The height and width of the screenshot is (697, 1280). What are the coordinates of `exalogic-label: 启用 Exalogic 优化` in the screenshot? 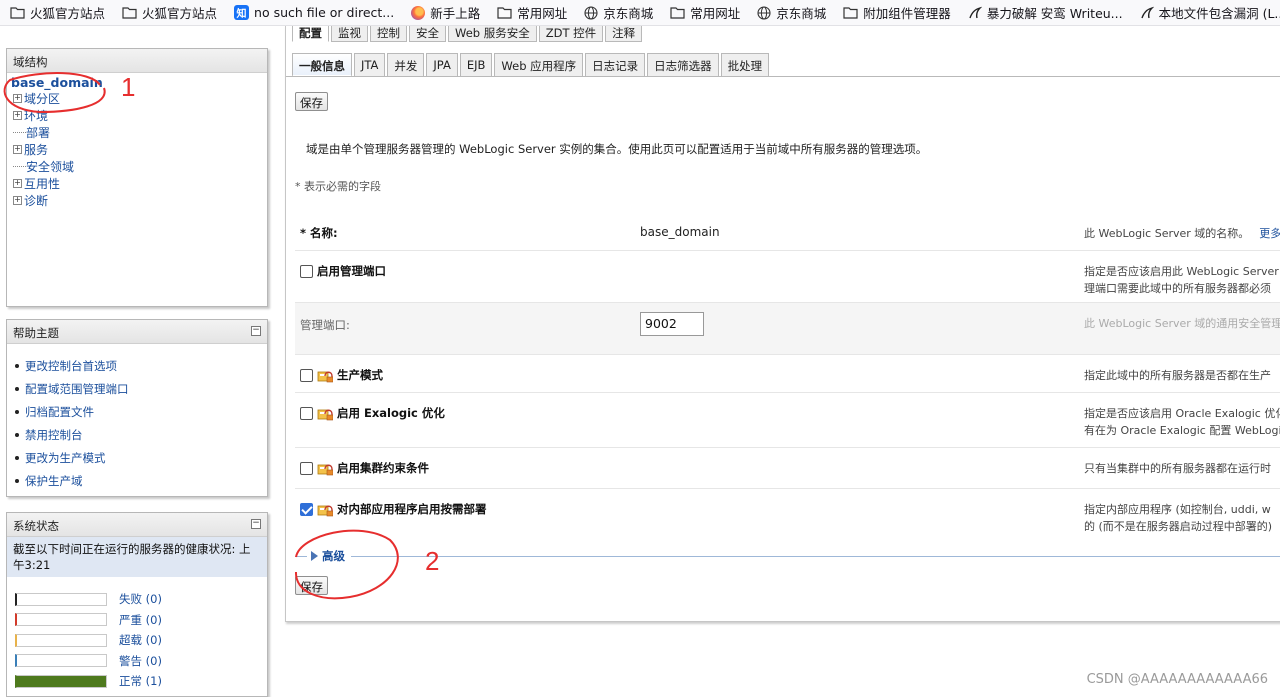 It's located at (391, 413).